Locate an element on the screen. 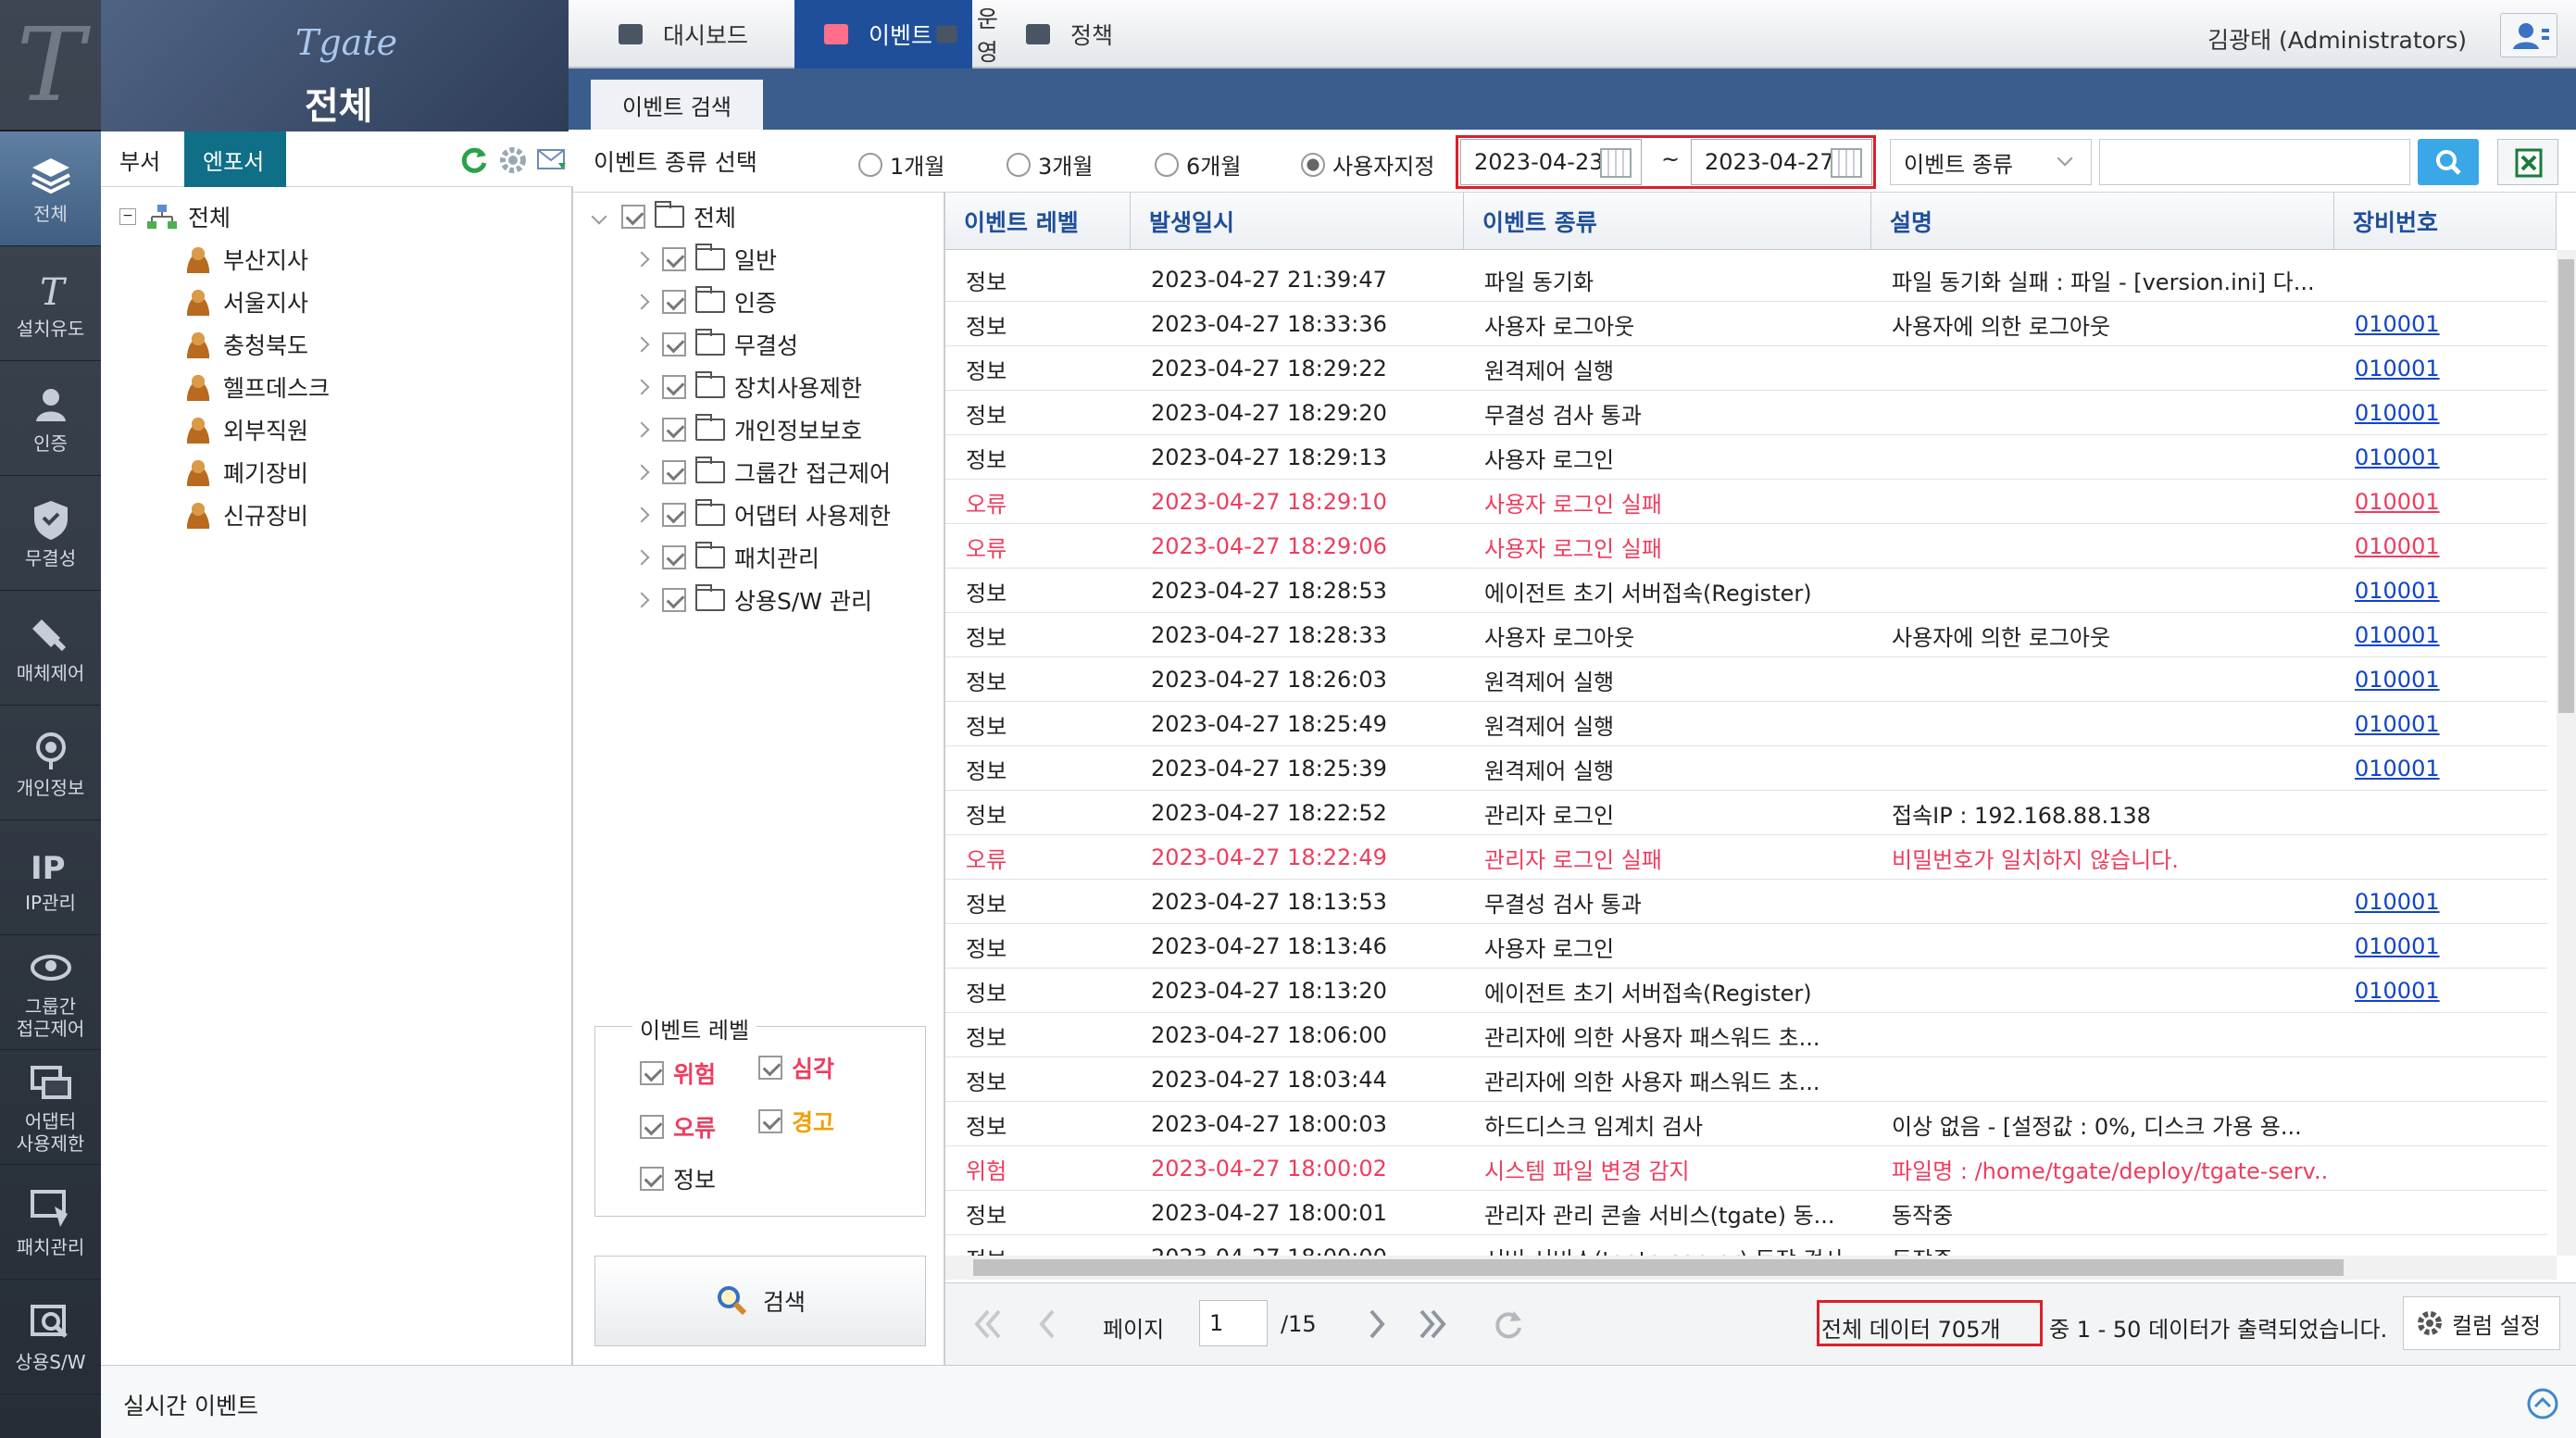 Image resolution: width=2576 pixels, height=1438 pixels. dept-tree-item: 외부직원 is located at coordinates (245, 430).